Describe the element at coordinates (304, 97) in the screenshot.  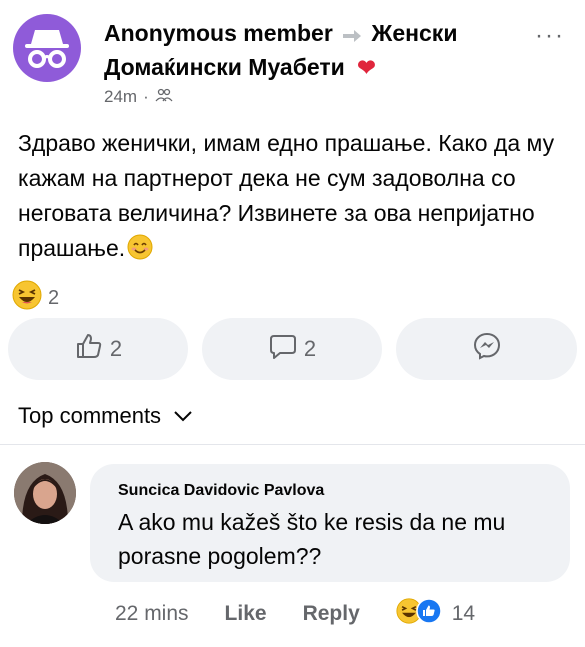
I see `post-meta: 24m ·` at that location.